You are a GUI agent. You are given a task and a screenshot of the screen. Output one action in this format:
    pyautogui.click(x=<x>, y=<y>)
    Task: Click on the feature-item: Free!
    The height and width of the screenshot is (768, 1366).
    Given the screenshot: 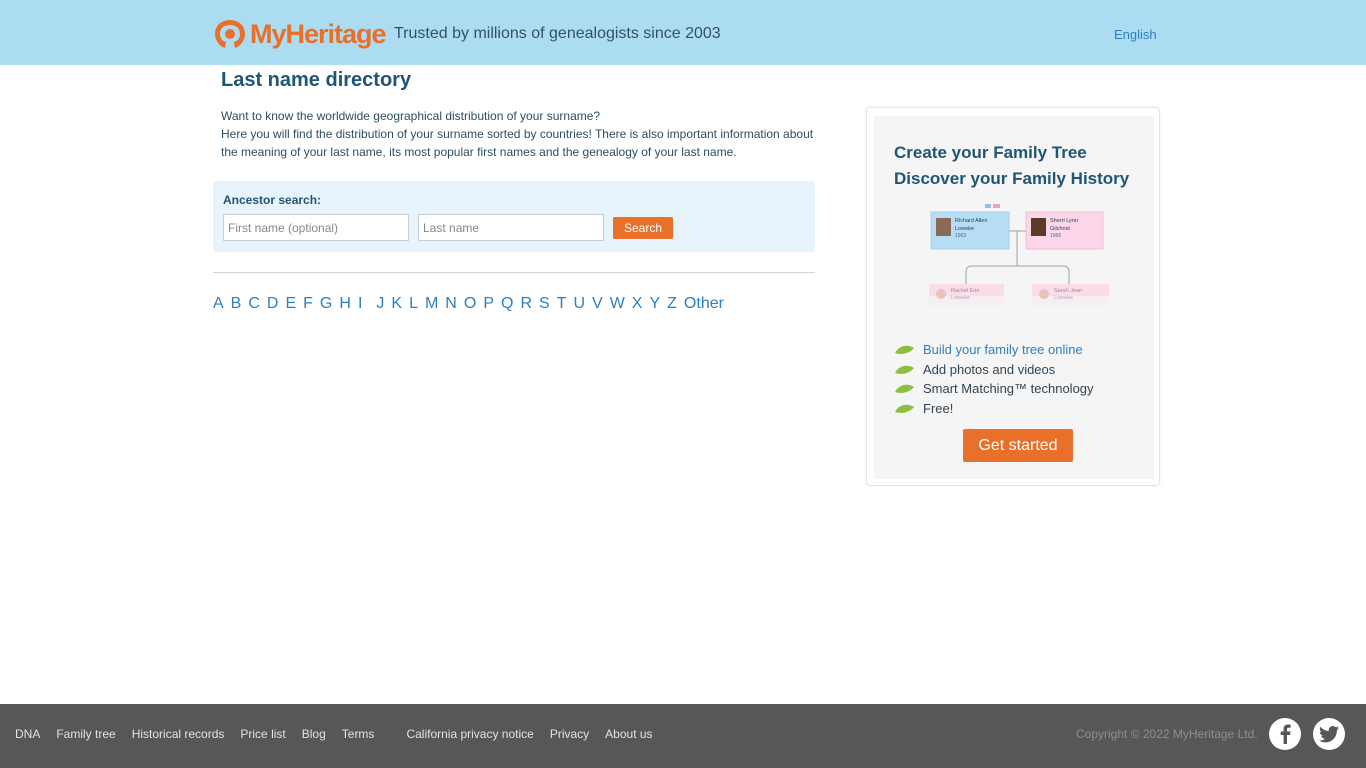 What is the action you would take?
    pyautogui.click(x=994, y=409)
    